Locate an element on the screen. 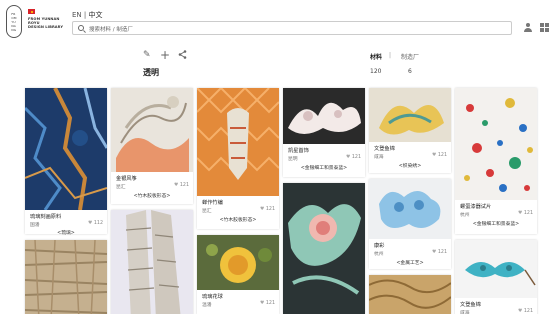 The width and height of the screenshot is (560, 314). card-title: 金银风筝 is located at coordinates (126, 179).